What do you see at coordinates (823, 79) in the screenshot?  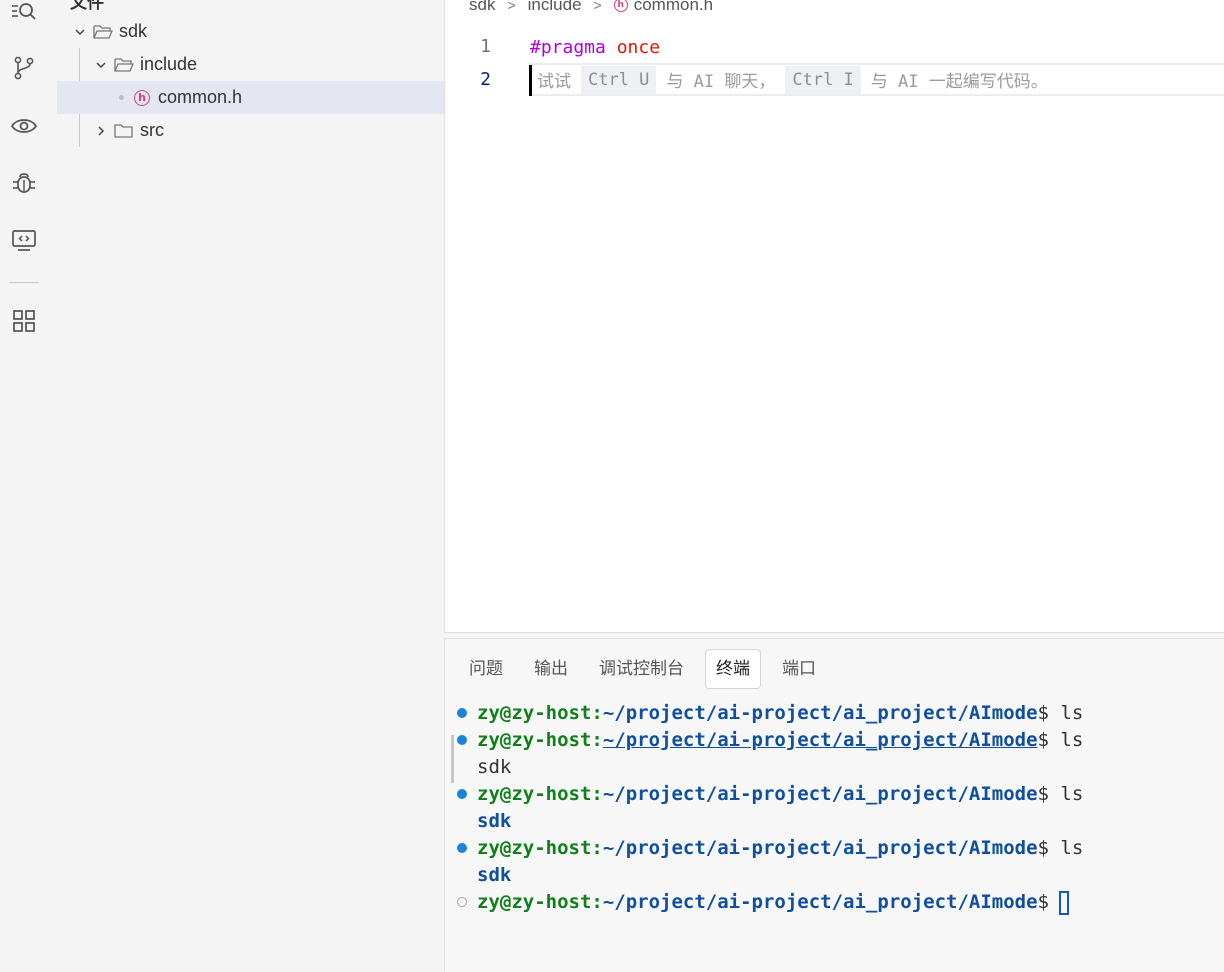 I see `shortcut-key: Ctrl I` at bounding box center [823, 79].